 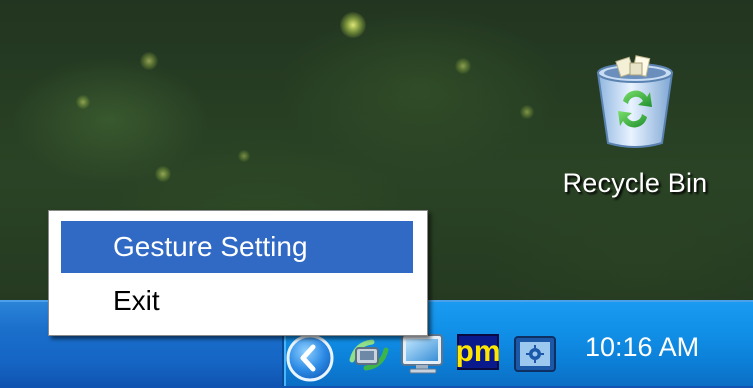 What do you see at coordinates (369, 355) in the screenshot?
I see `network-connection-icon` at bounding box center [369, 355].